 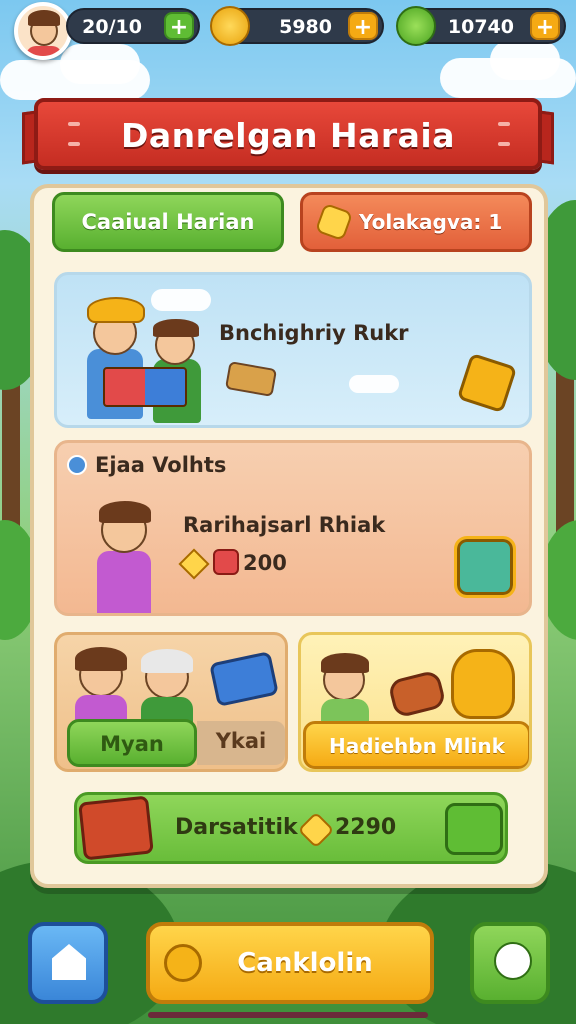 I want to click on tab-daily: Caaiual Harian, so click(x=168, y=222).